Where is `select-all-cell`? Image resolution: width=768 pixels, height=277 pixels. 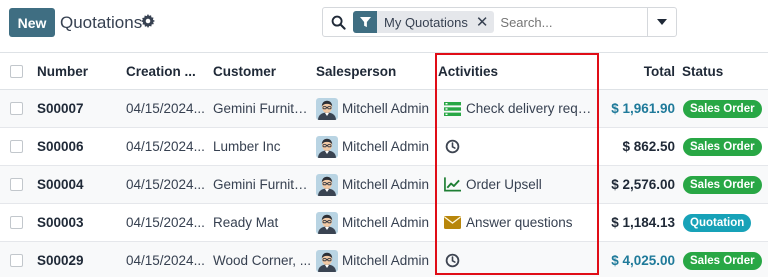
select-all-cell is located at coordinates (16, 71).